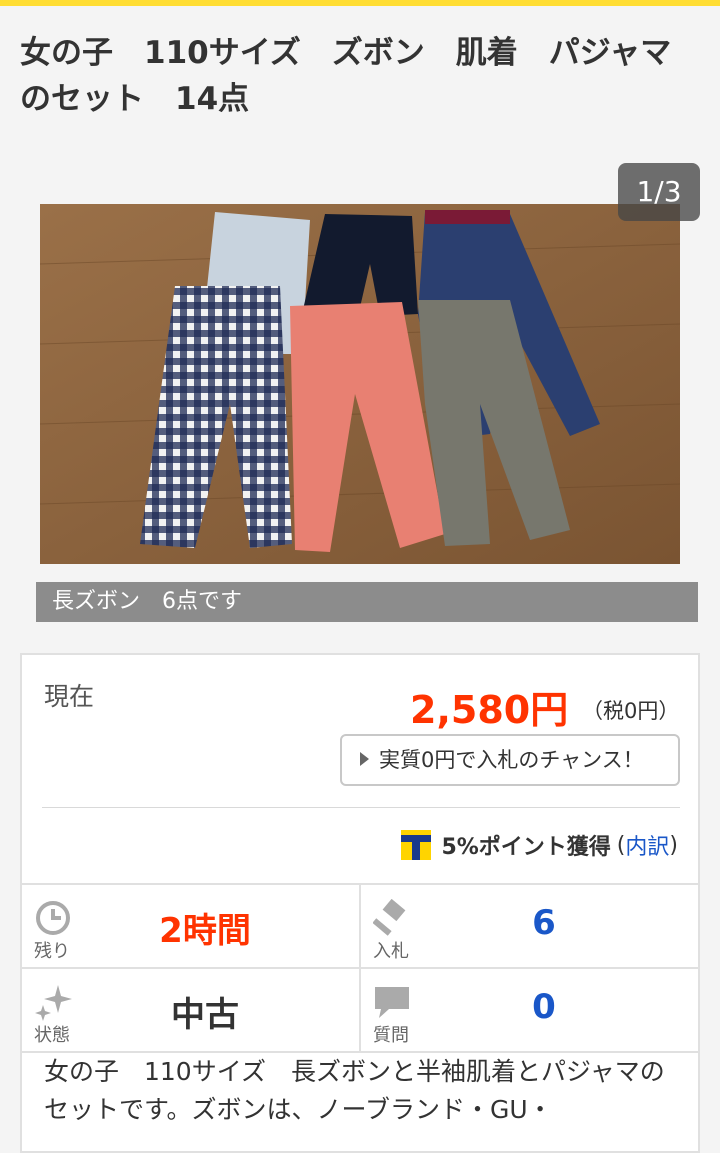  Describe the element at coordinates (52, 1035) in the screenshot. I see `condition-label: 状態` at that location.